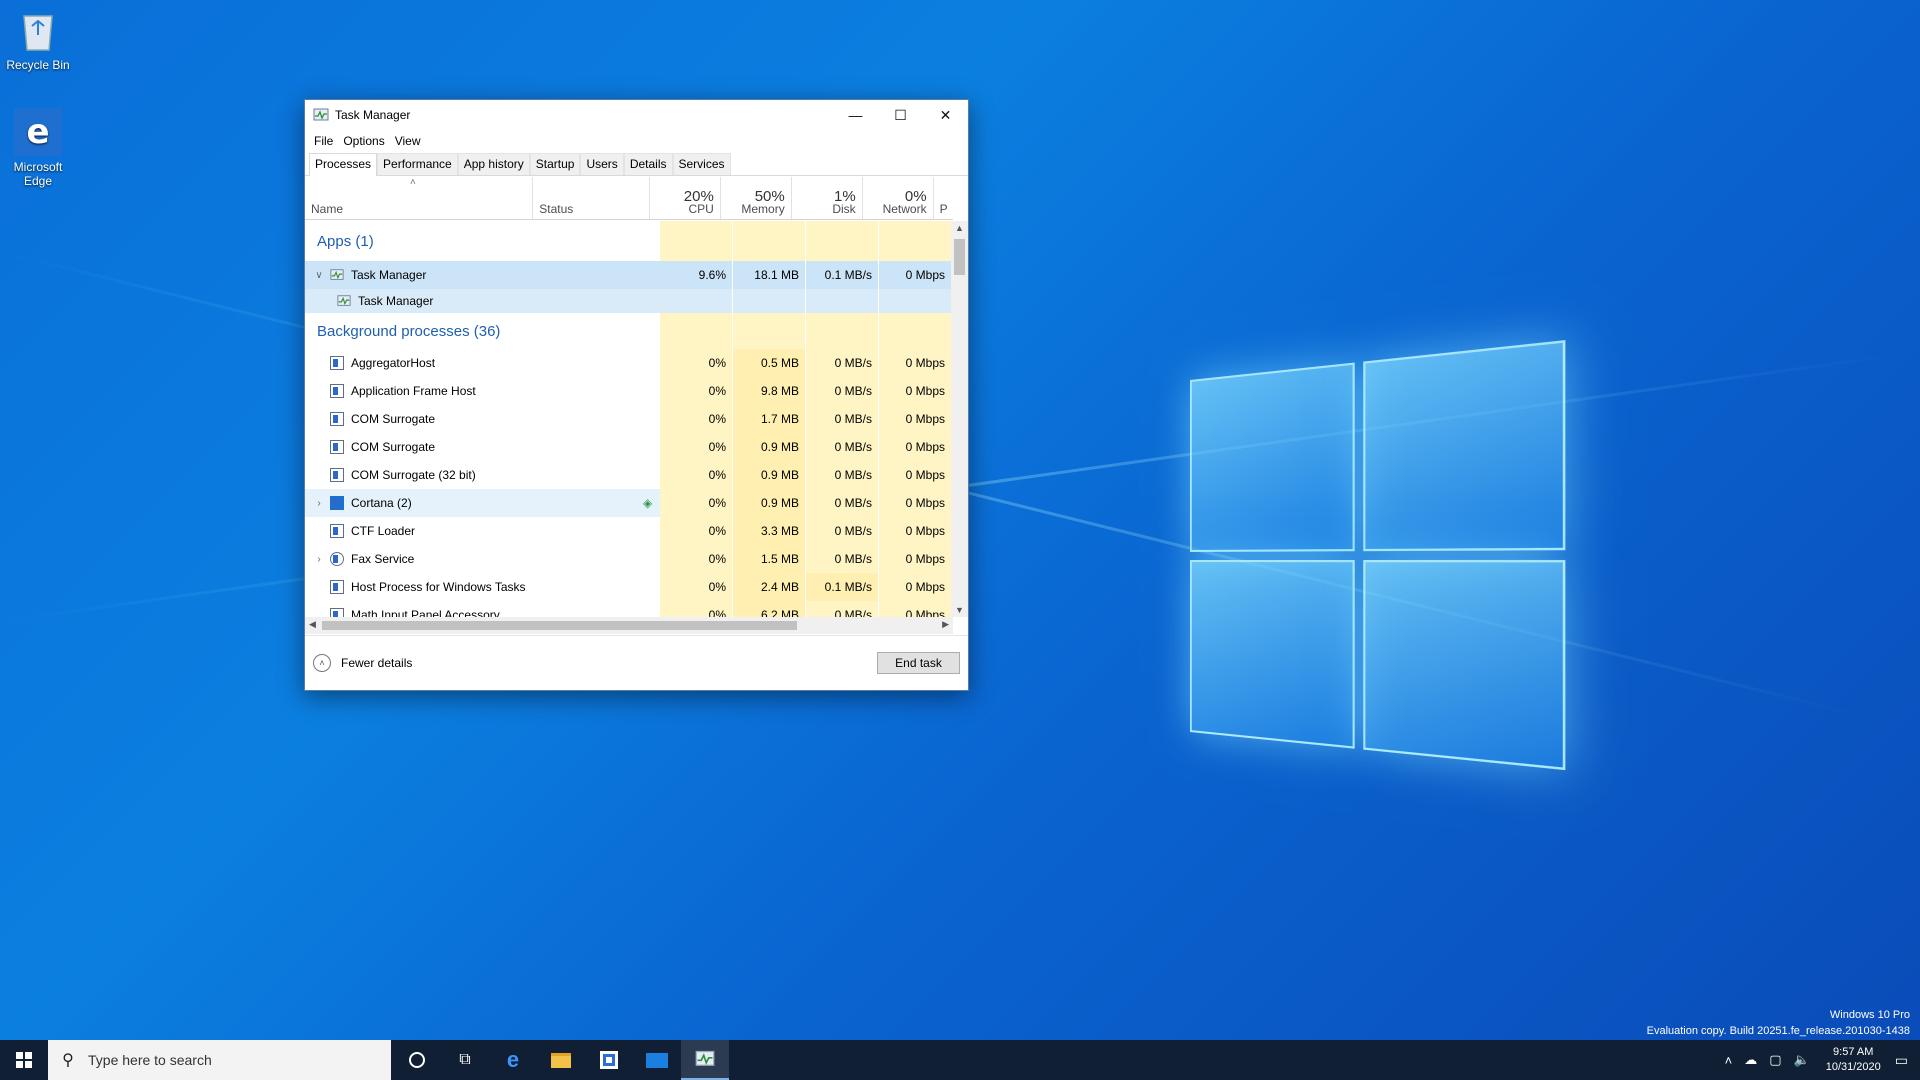 The image size is (1920, 1080). Describe the element at coordinates (636, 115) in the screenshot. I see `title-bar: Task Manager — ☐ ✕` at that location.